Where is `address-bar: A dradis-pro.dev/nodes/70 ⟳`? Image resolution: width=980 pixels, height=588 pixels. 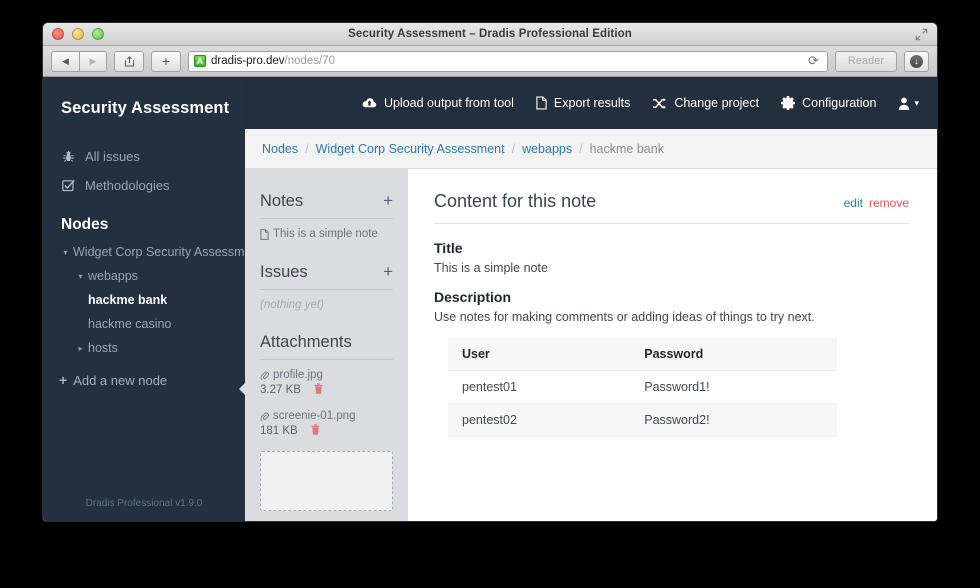
address-bar: A dradis-pro.dev/nodes/70 ⟳ is located at coordinates (508, 61).